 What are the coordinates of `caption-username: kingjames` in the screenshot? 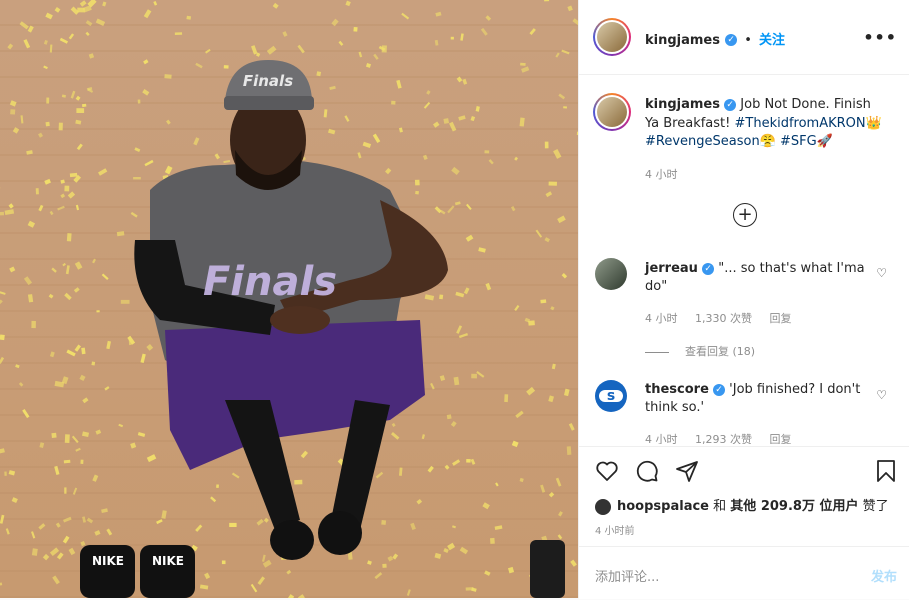 It's located at (682, 104).